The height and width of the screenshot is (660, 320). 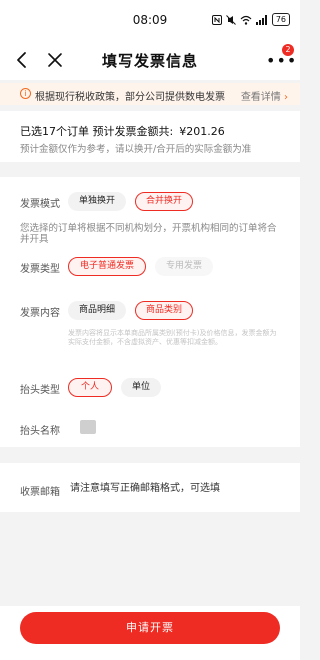 I want to click on type-option-electronic: 电子普通发票, so click(x=107, y=266).